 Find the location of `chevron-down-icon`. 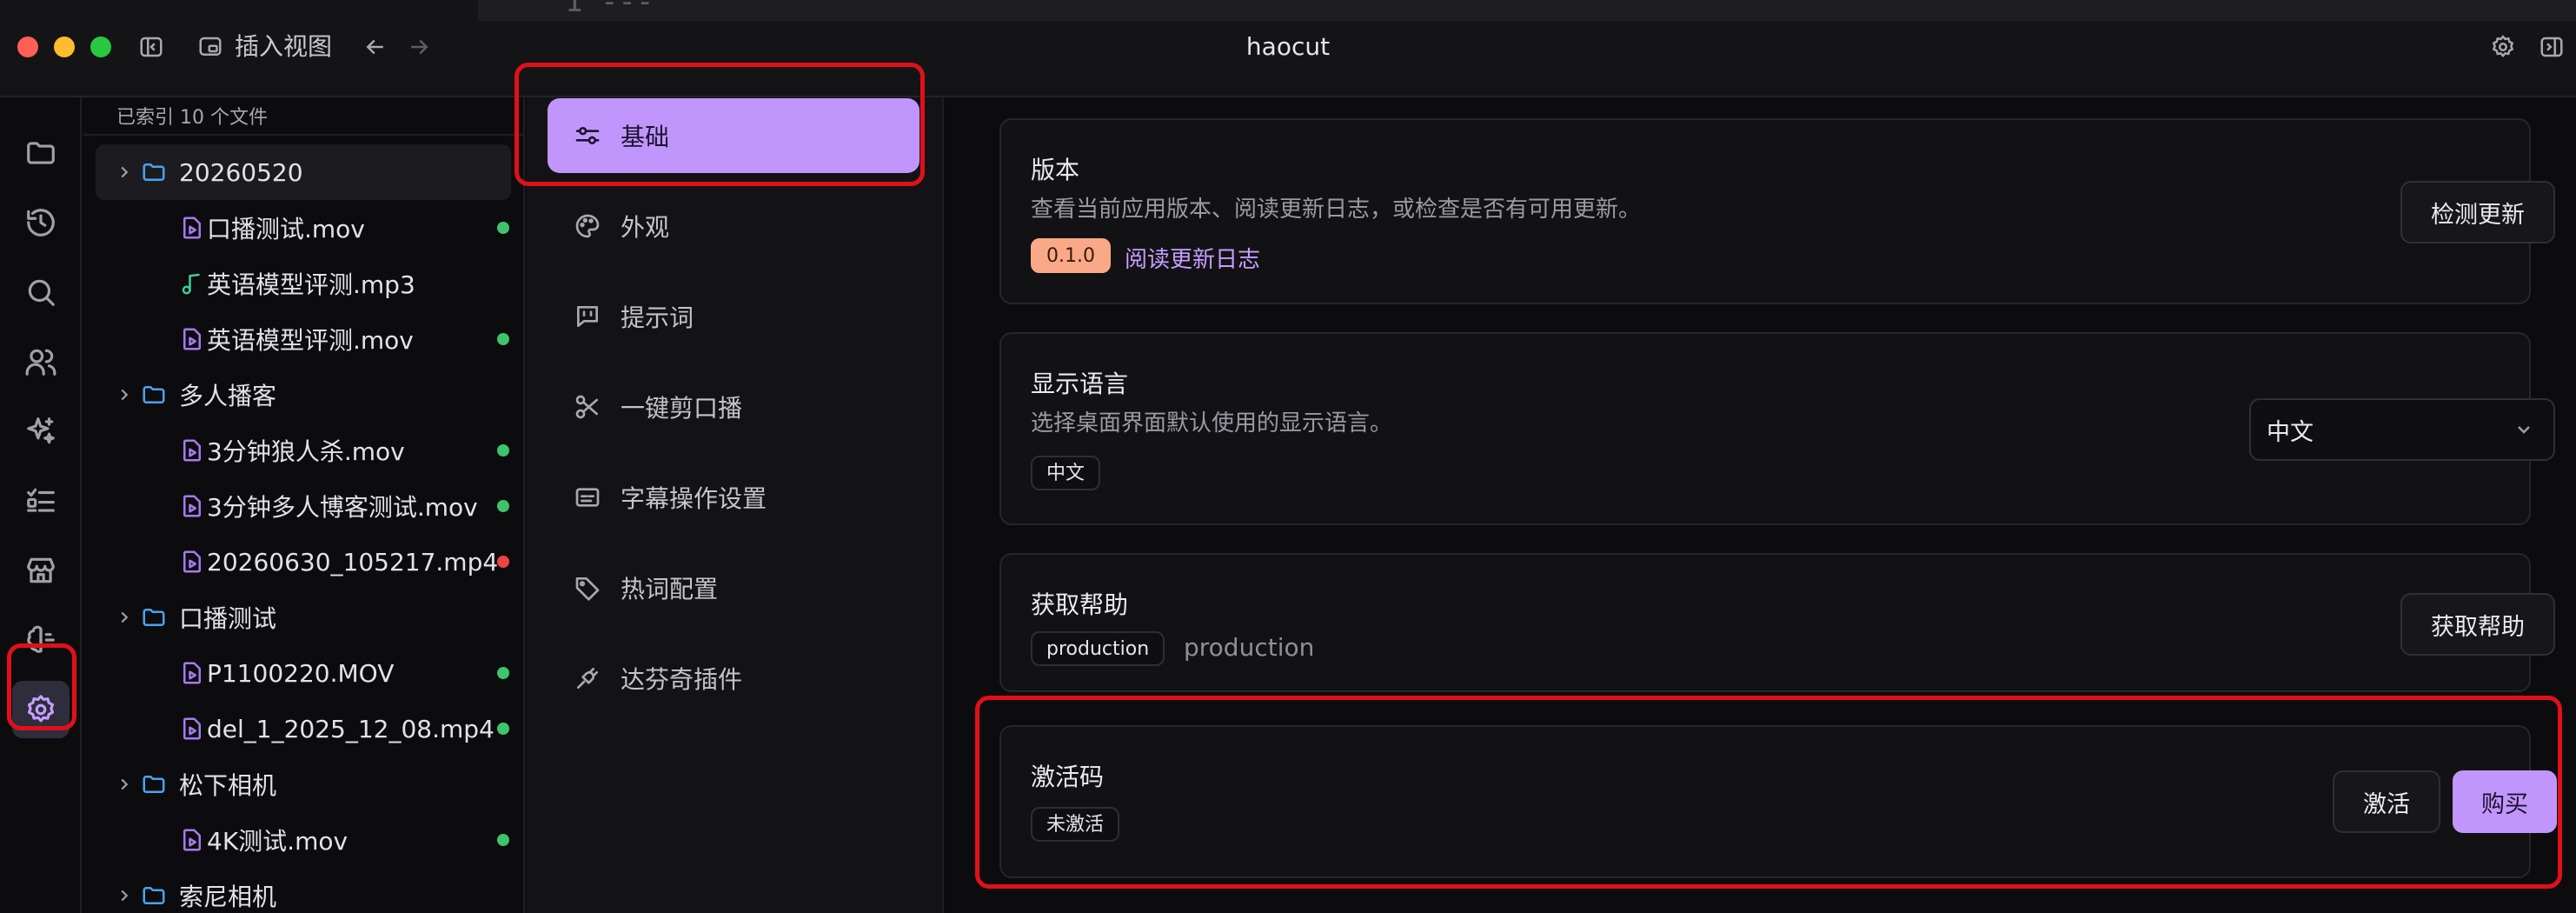

chevron-down-icon is located at coordinates (2524, 430).